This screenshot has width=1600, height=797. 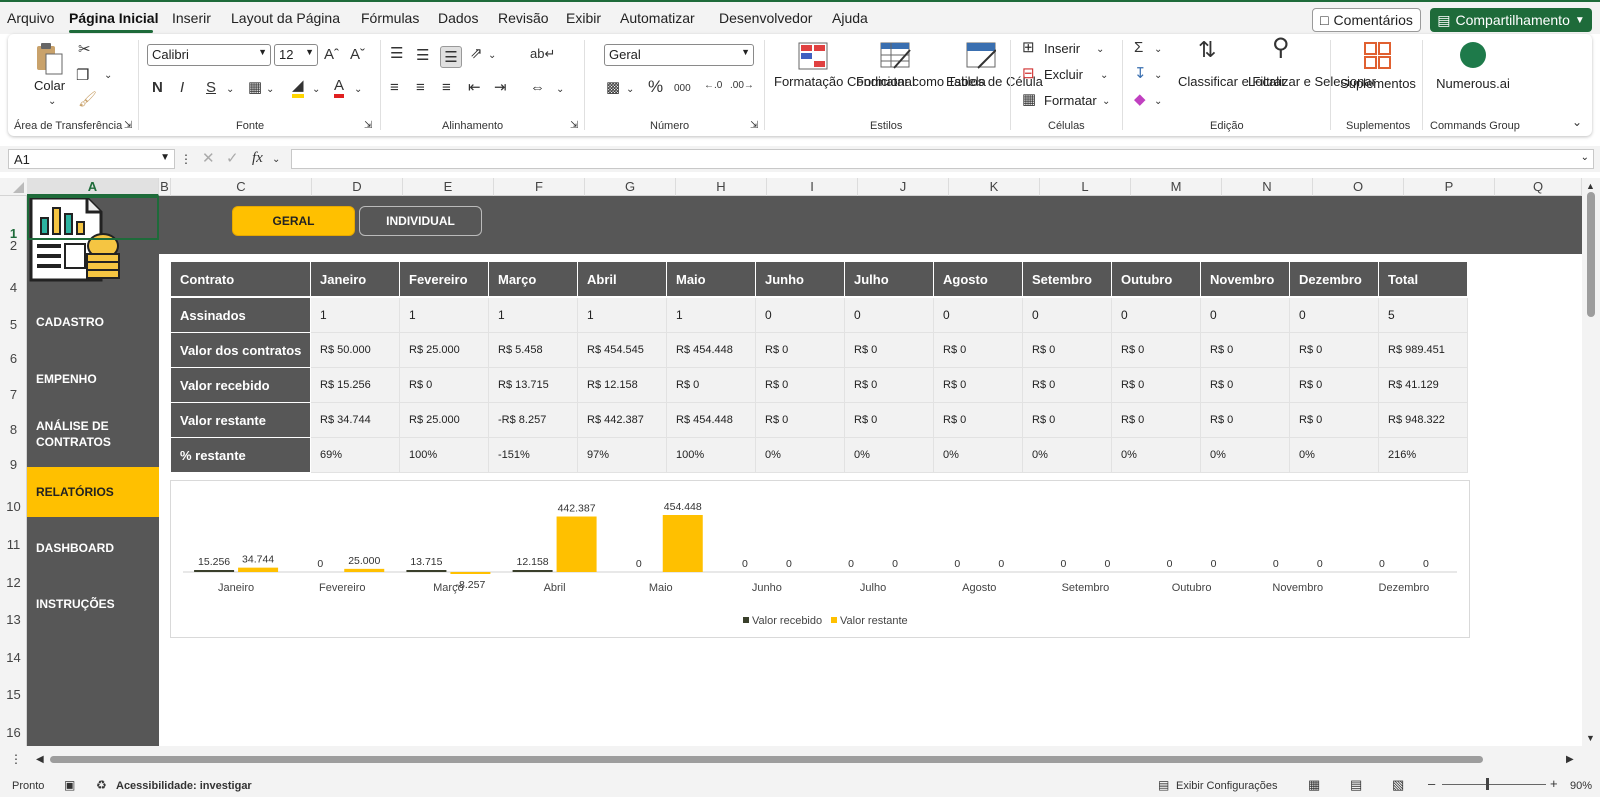 I want to click on insert-cells-icon: ⊞, so click(x=1028, y=48).